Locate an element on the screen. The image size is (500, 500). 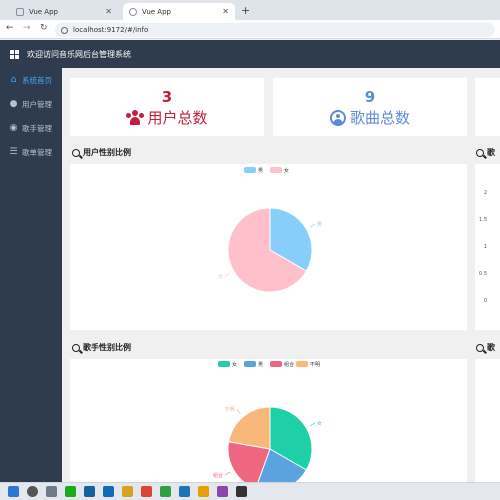
user-gender-title: 用户性别比例 is located at coordinates (101, 152).